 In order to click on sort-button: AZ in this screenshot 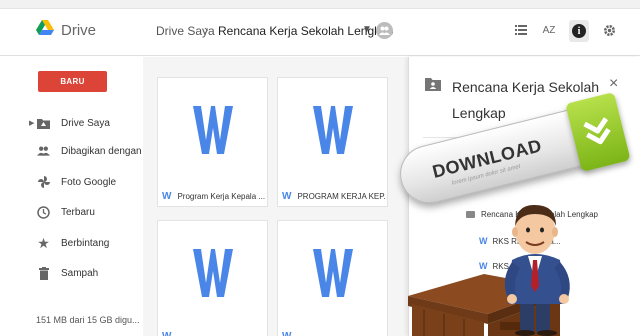, I will do `click(549, 30)`.